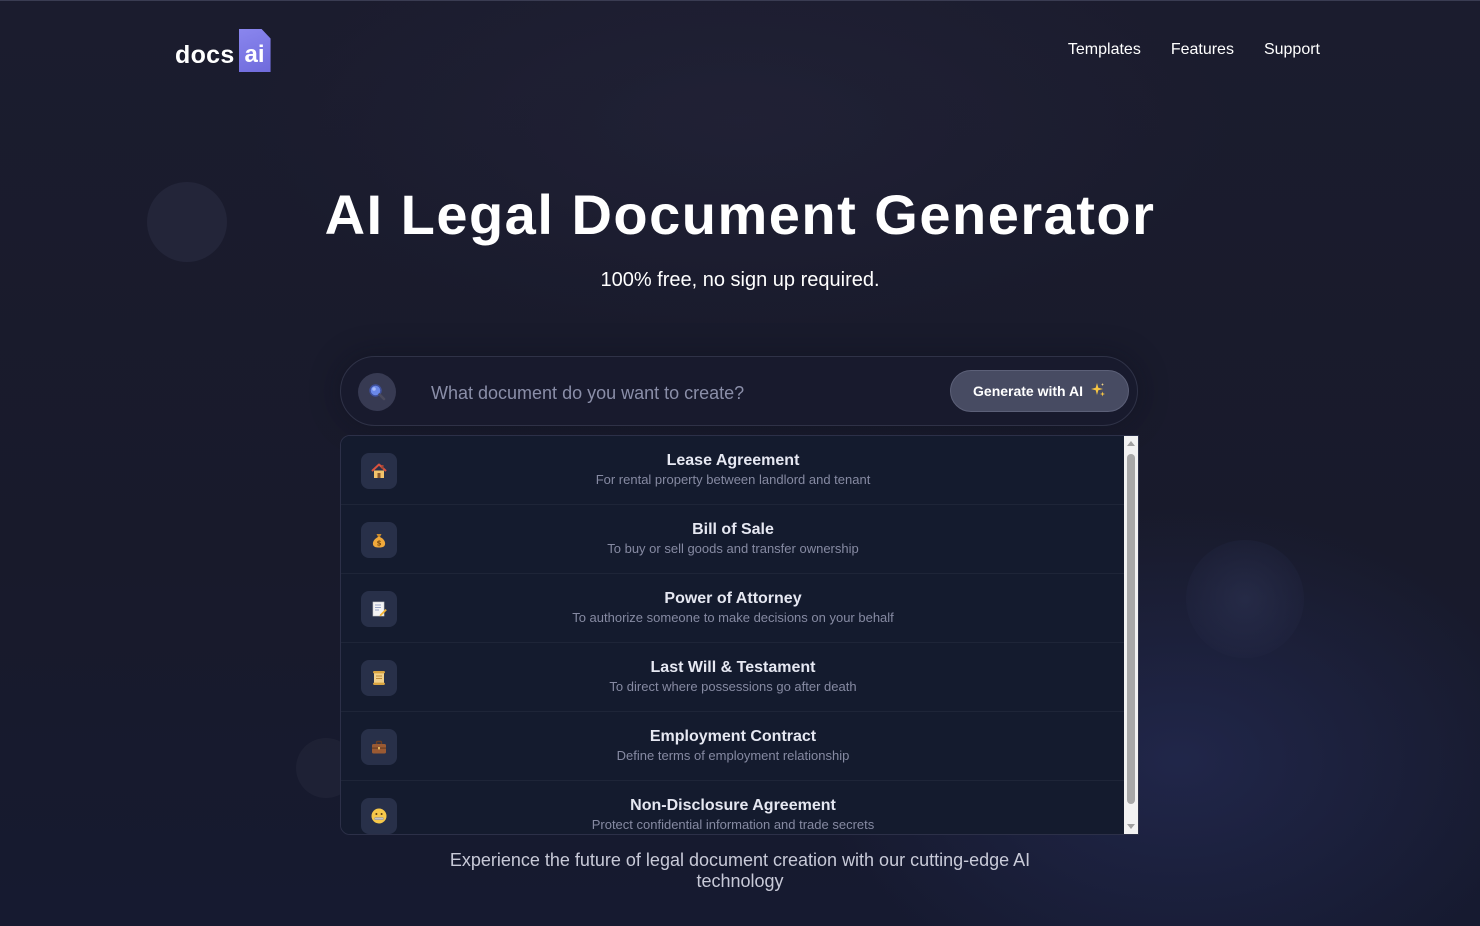  What do you see at coordinates (1245, 599) in the screenshot?
I see `decorative-circle` at bounding box center [1245, 599].